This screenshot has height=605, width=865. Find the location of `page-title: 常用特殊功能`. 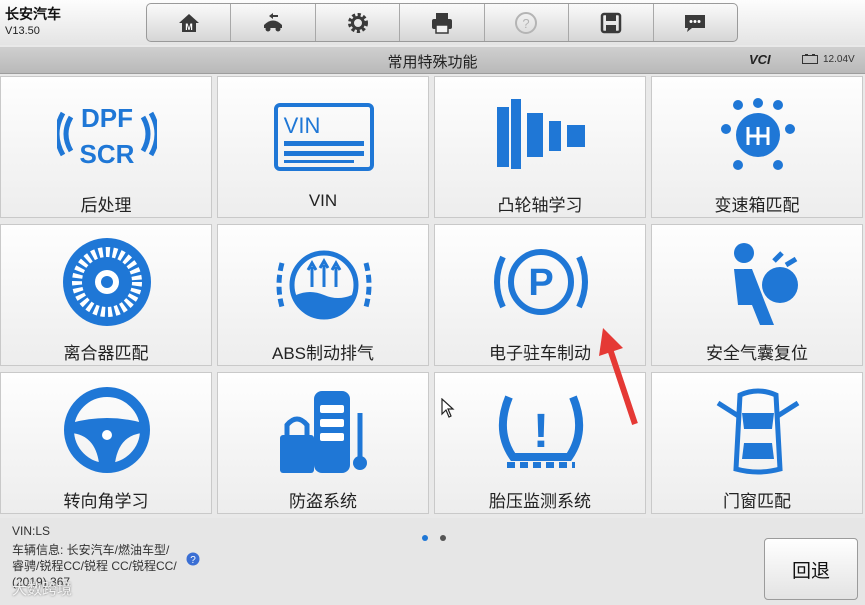

page-title: 常用特殊功能 is located at coordinates (432, 62).